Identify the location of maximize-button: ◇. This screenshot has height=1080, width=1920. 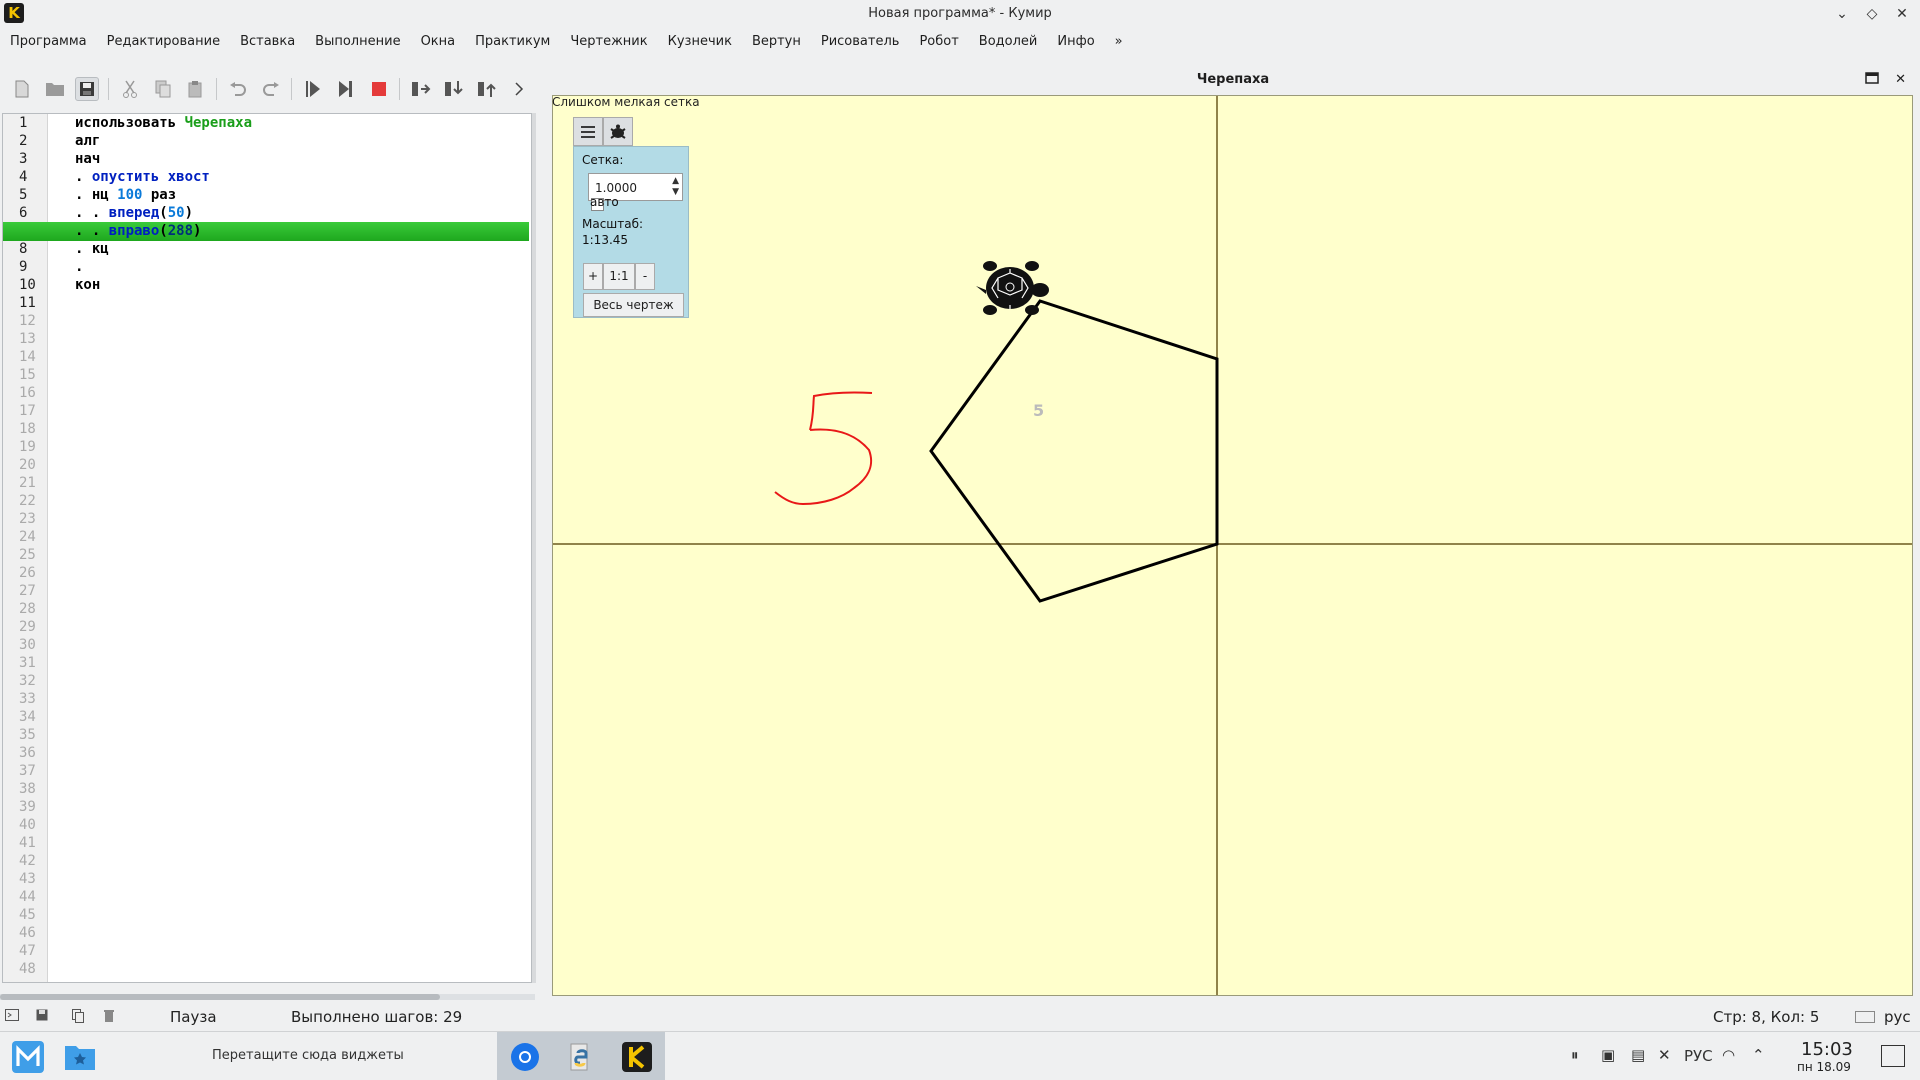
(1872, 14).